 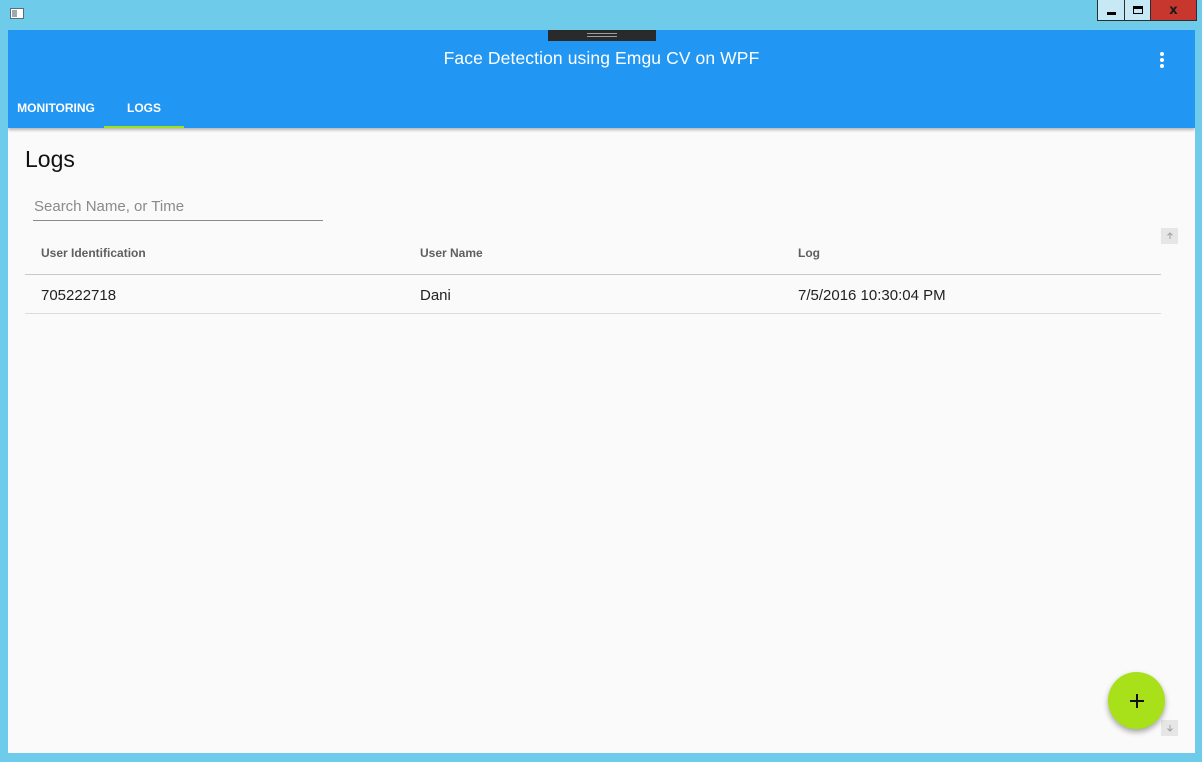 I want to click on app-icon, so click(x=17, y=13).